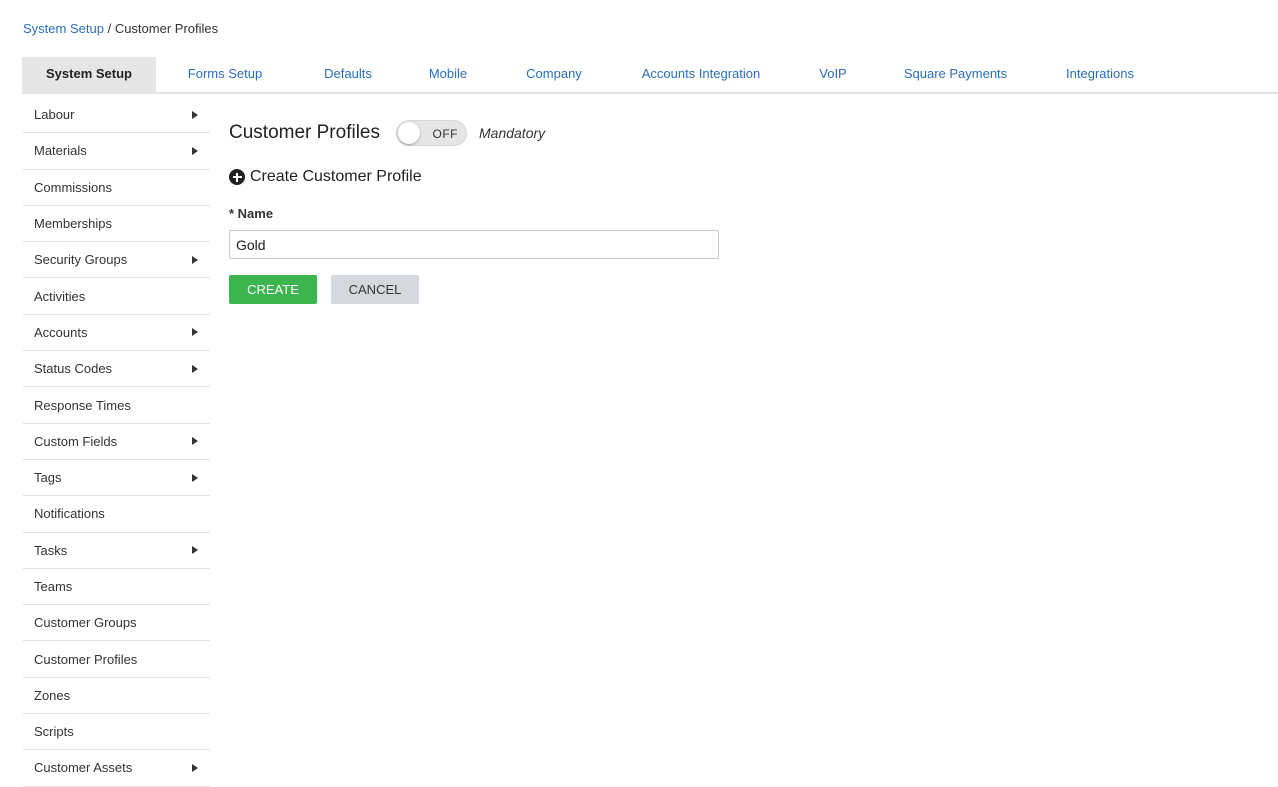  I want to click on sidebar-item-label: Customer Assets, so click(83, 768).